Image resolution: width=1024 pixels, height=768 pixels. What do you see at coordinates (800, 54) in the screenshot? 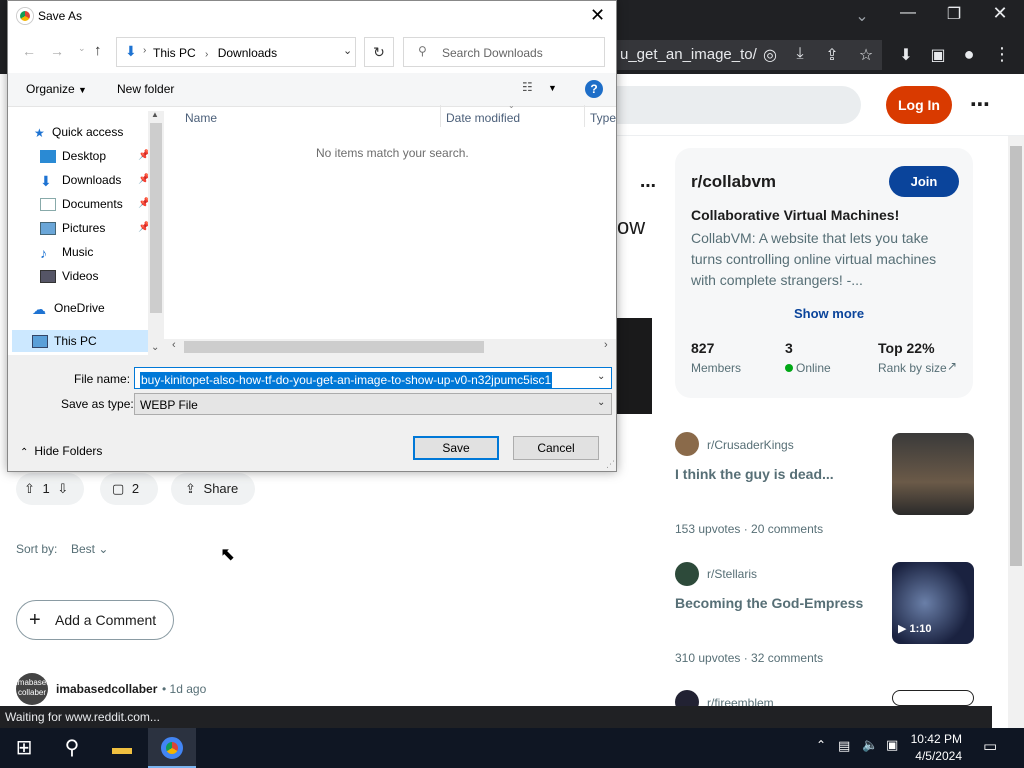
I see `install-icon: ⤓` at bounding box center [800, 54].